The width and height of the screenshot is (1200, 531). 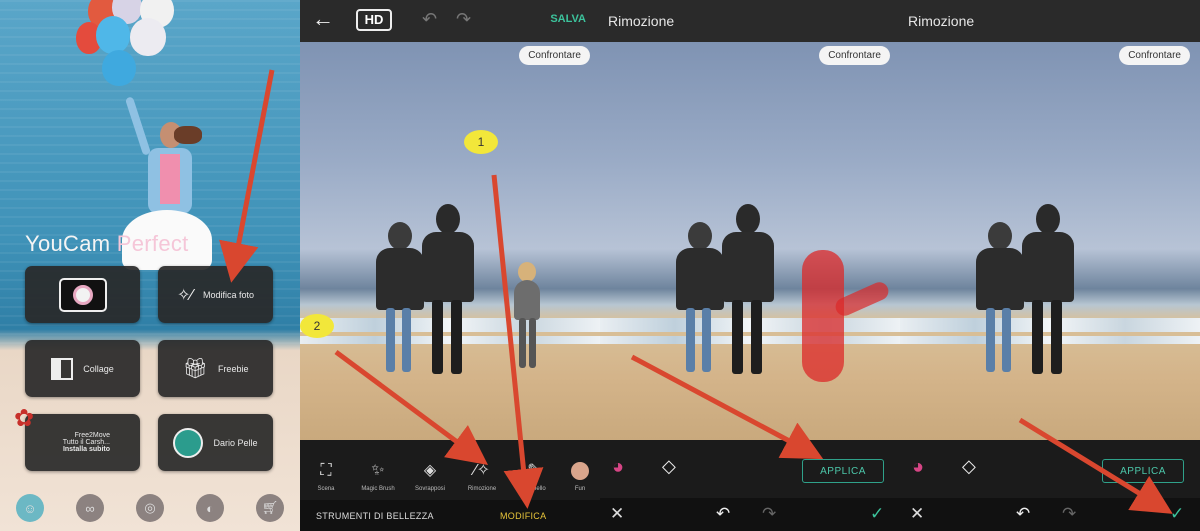 I want to click on magic-brush-icon: ✨︎, so click(x=378, y=470).